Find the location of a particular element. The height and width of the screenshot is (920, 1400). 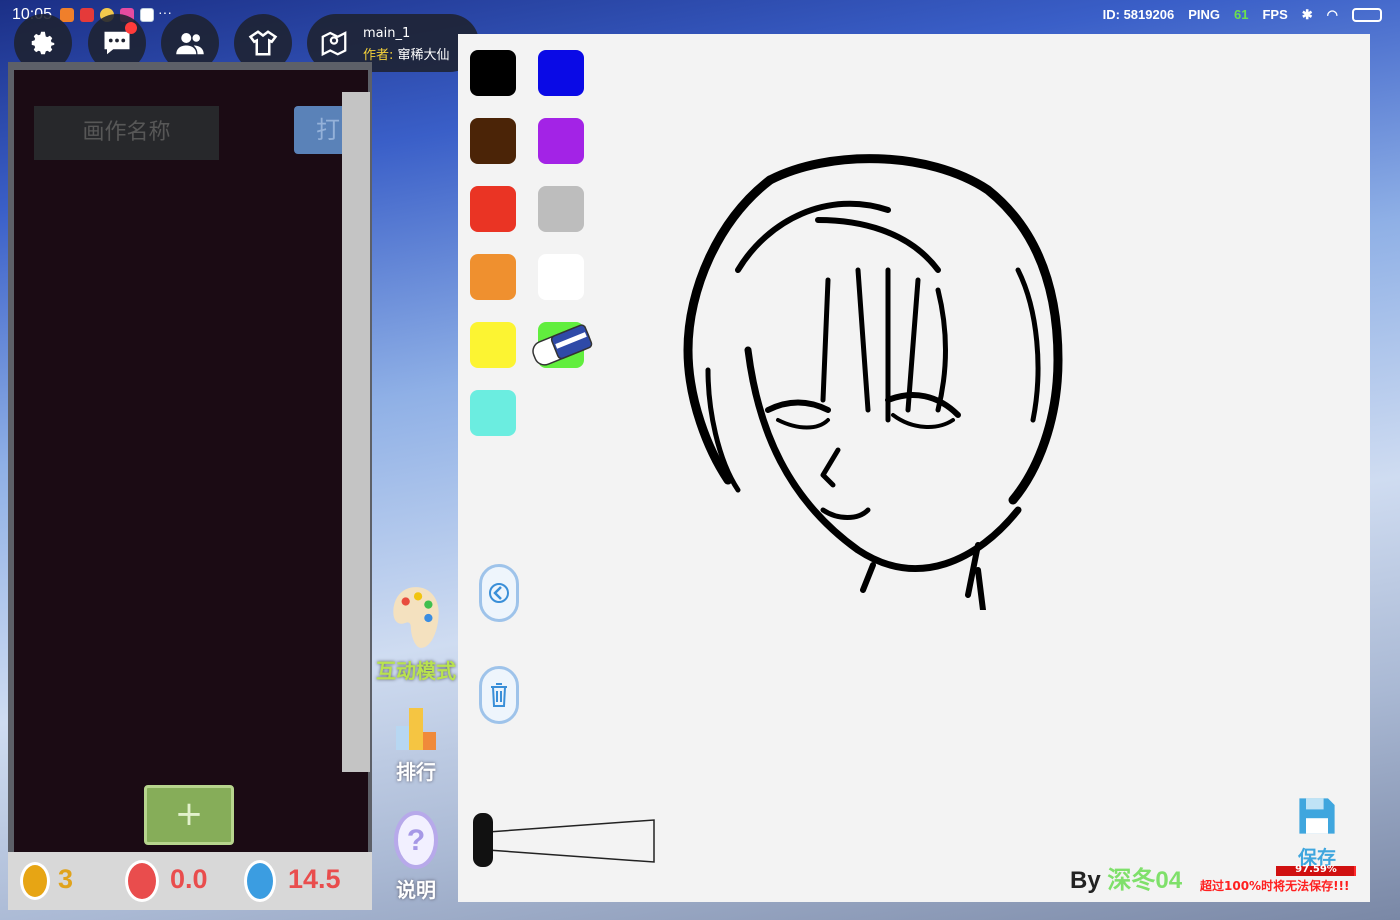

interactive-mode-button: 互动模式 is located at coordinates (416, 634).